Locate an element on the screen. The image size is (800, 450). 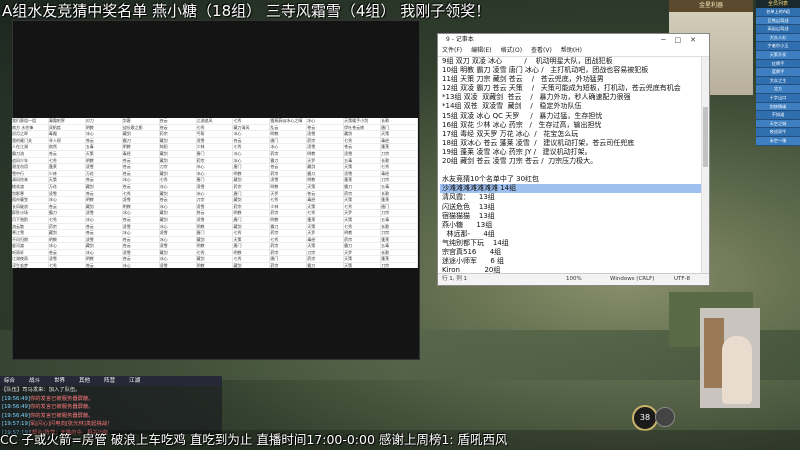
skill-icon is located at coordinates (665, 417).